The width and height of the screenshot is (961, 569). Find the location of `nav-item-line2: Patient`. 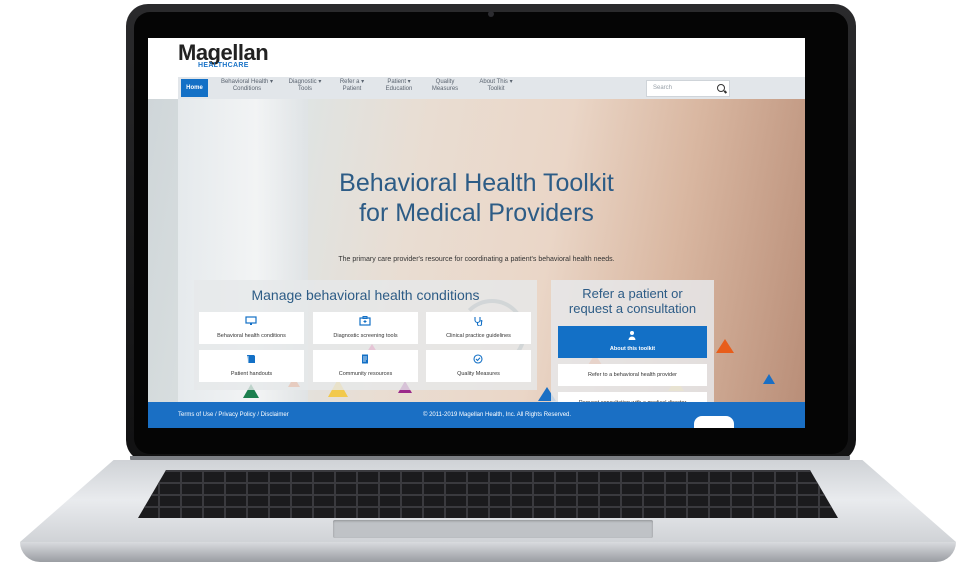

nav-item-line2: Patient is located at coordinates (352, 89).